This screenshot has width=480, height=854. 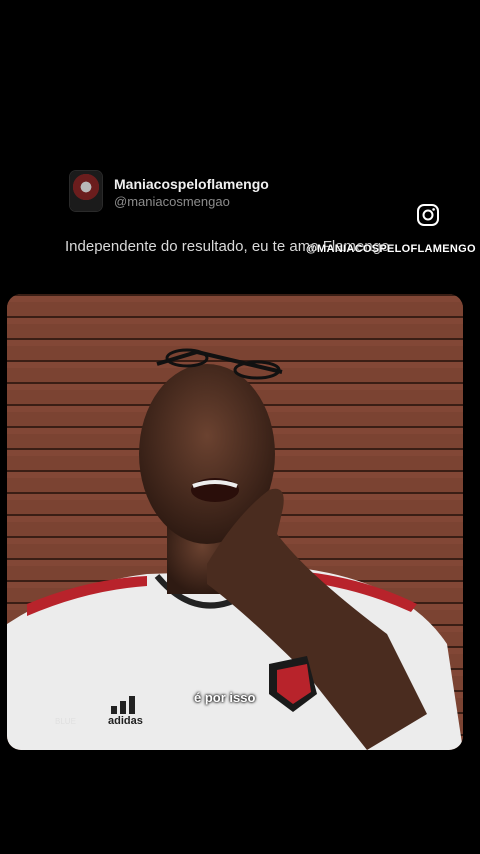 I want to click on watermark-handle: @MANIACOSPELOFLAMENGO, so click(x=391, y=249).